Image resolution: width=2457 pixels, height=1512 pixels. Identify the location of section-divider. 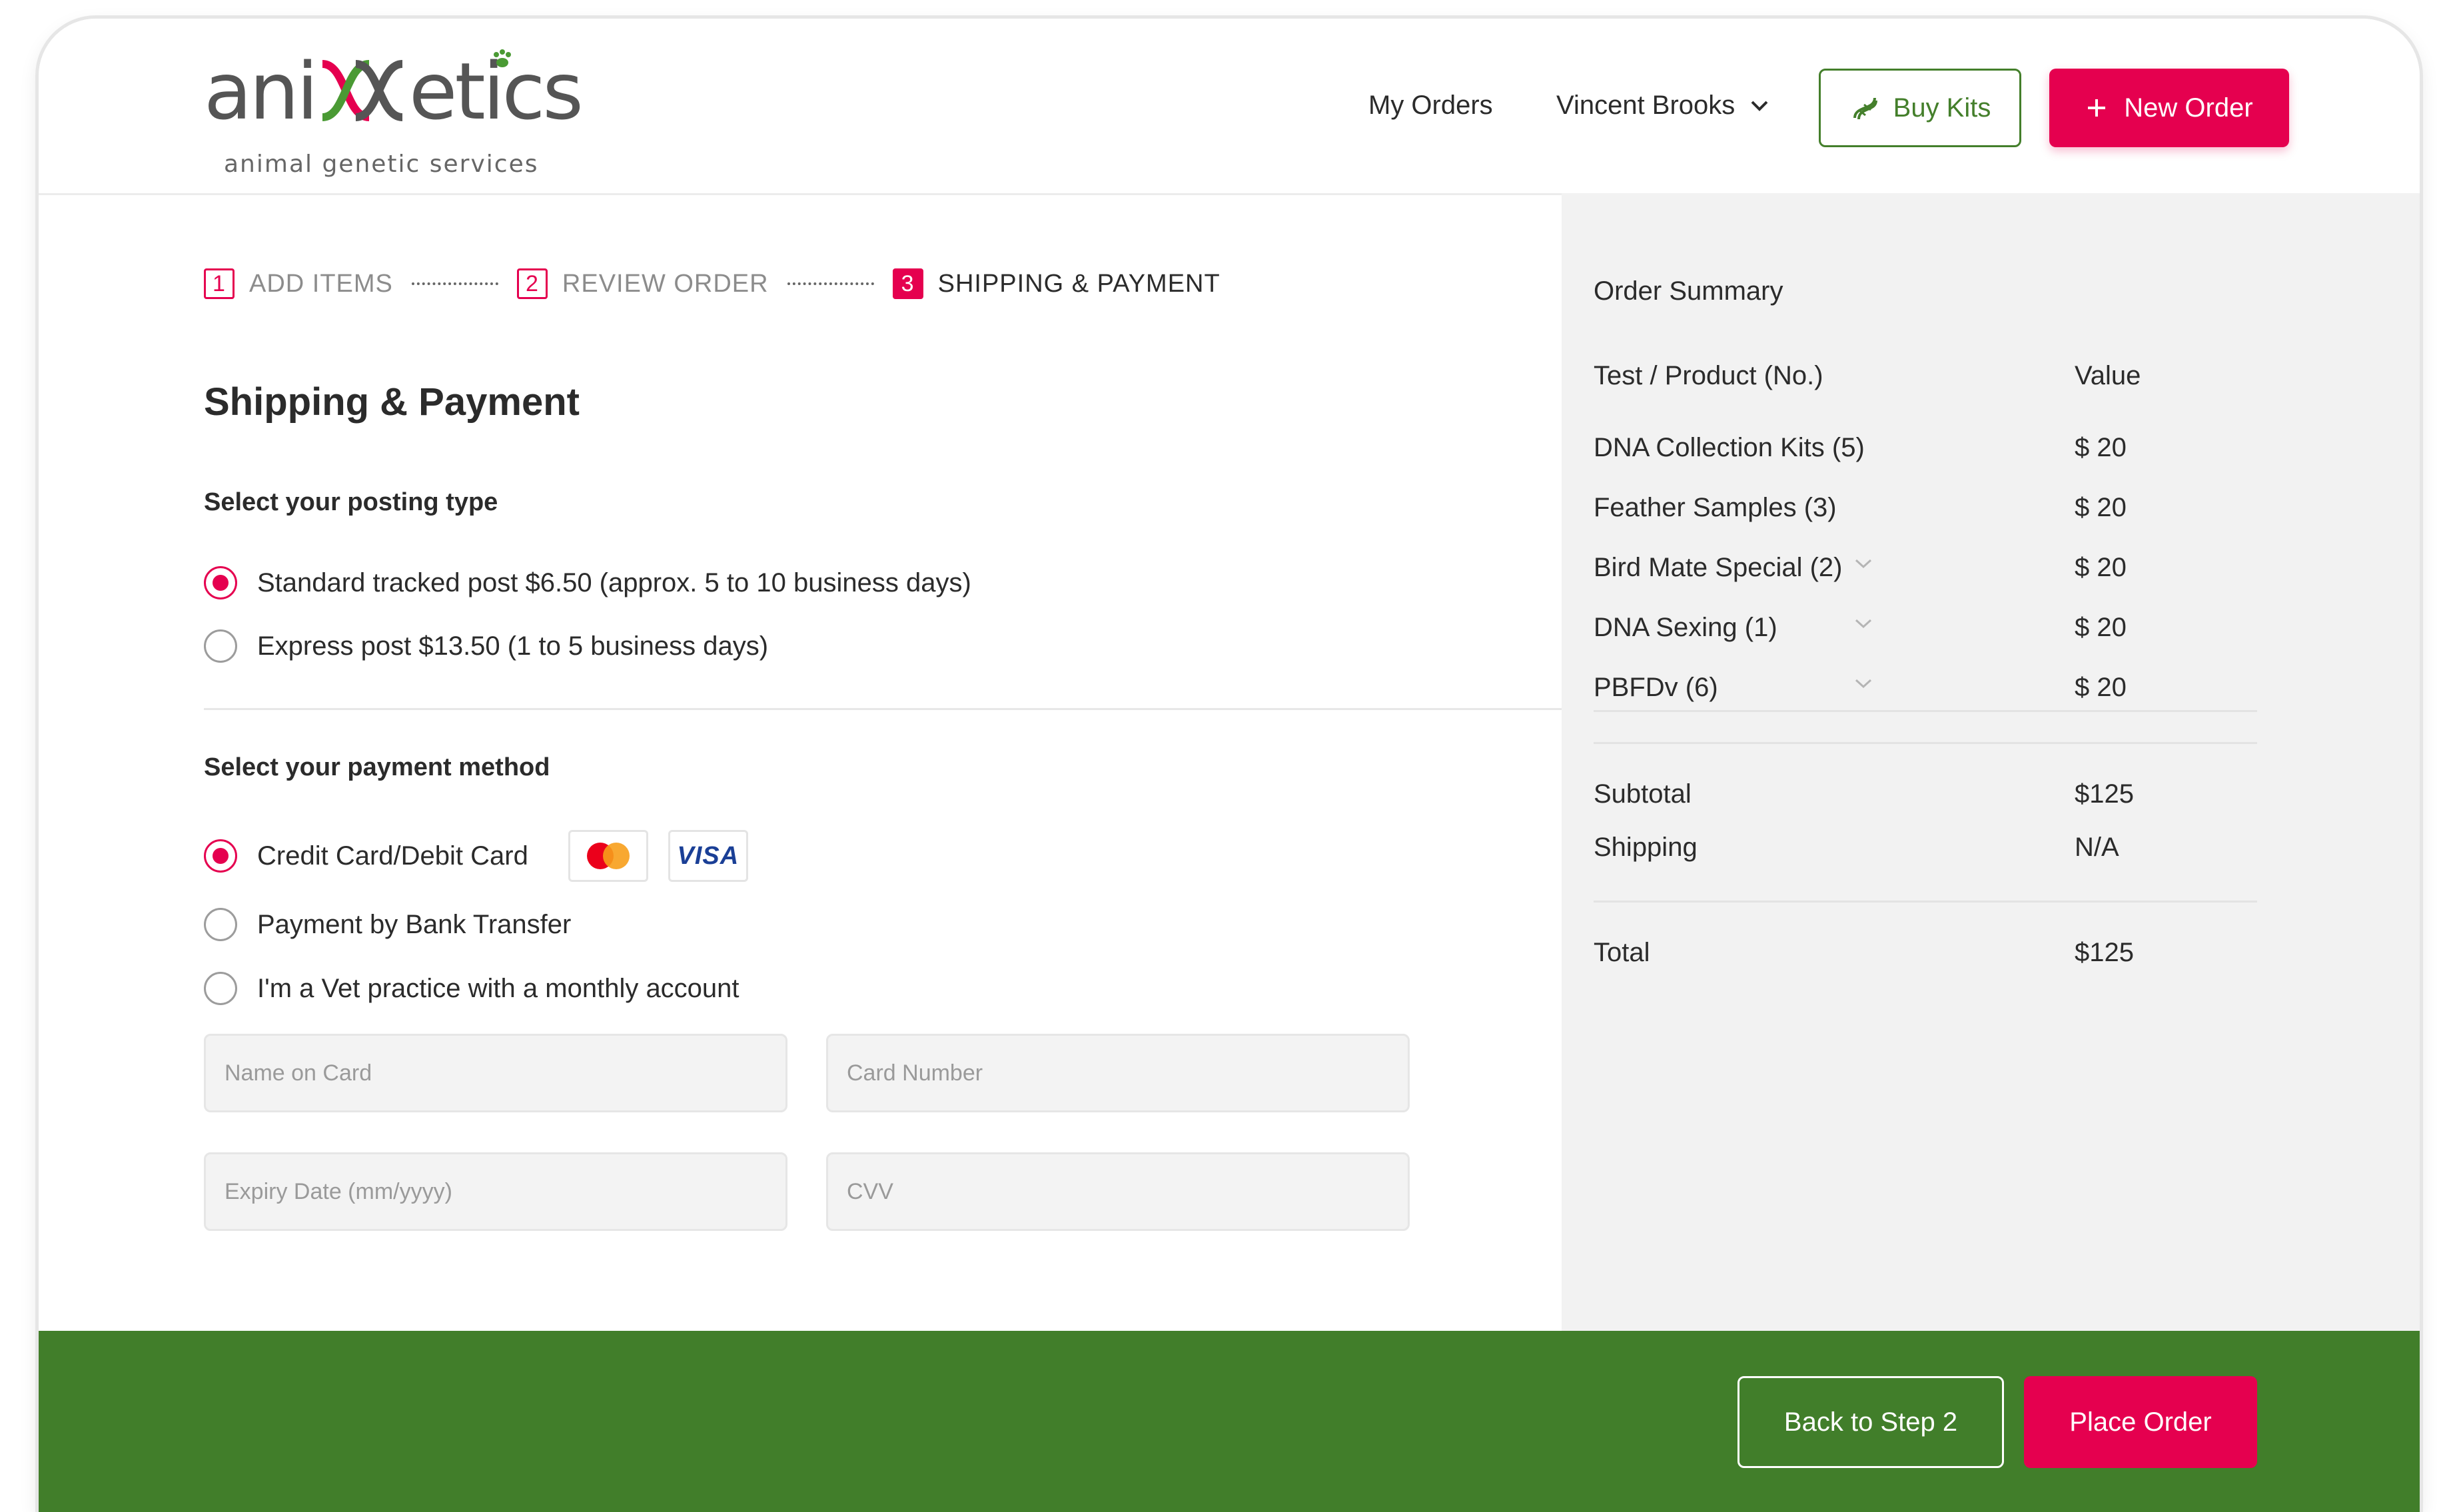
(904, 709).